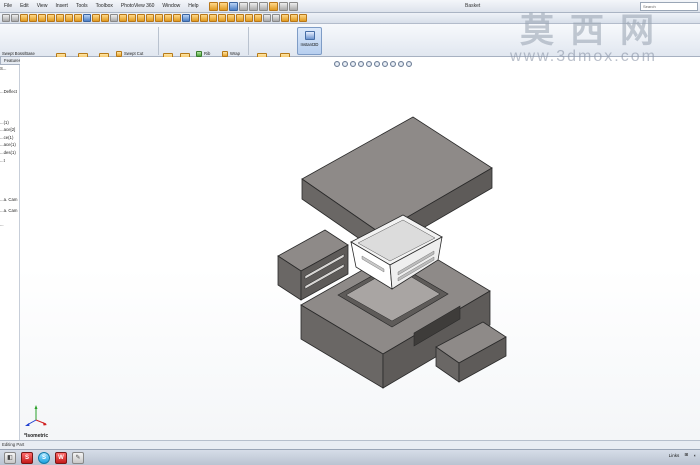 The image size is (700, 465). What do you see at coordinates (8, 153) in the screenshot?
I see `tree-item: ...des(1)` at bounding box center [8, 153].